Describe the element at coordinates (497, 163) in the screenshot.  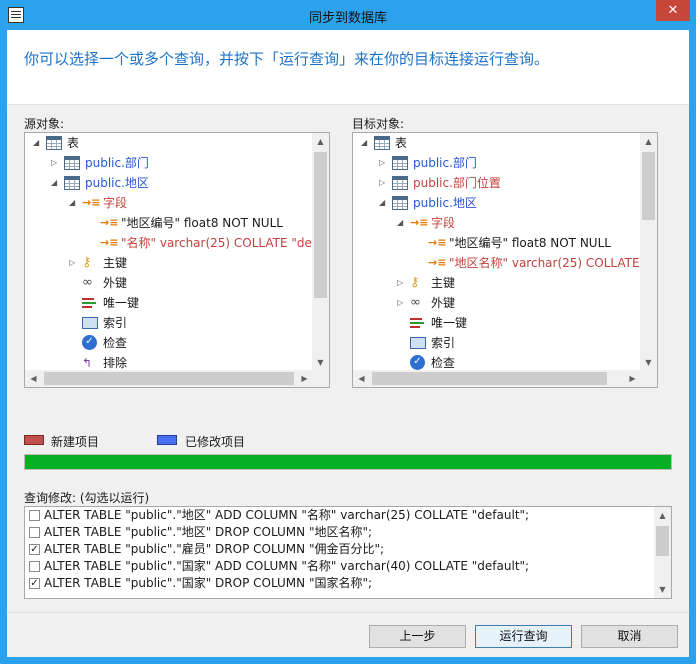
I see `target-tree-node: ▷ public.部门` at that location.